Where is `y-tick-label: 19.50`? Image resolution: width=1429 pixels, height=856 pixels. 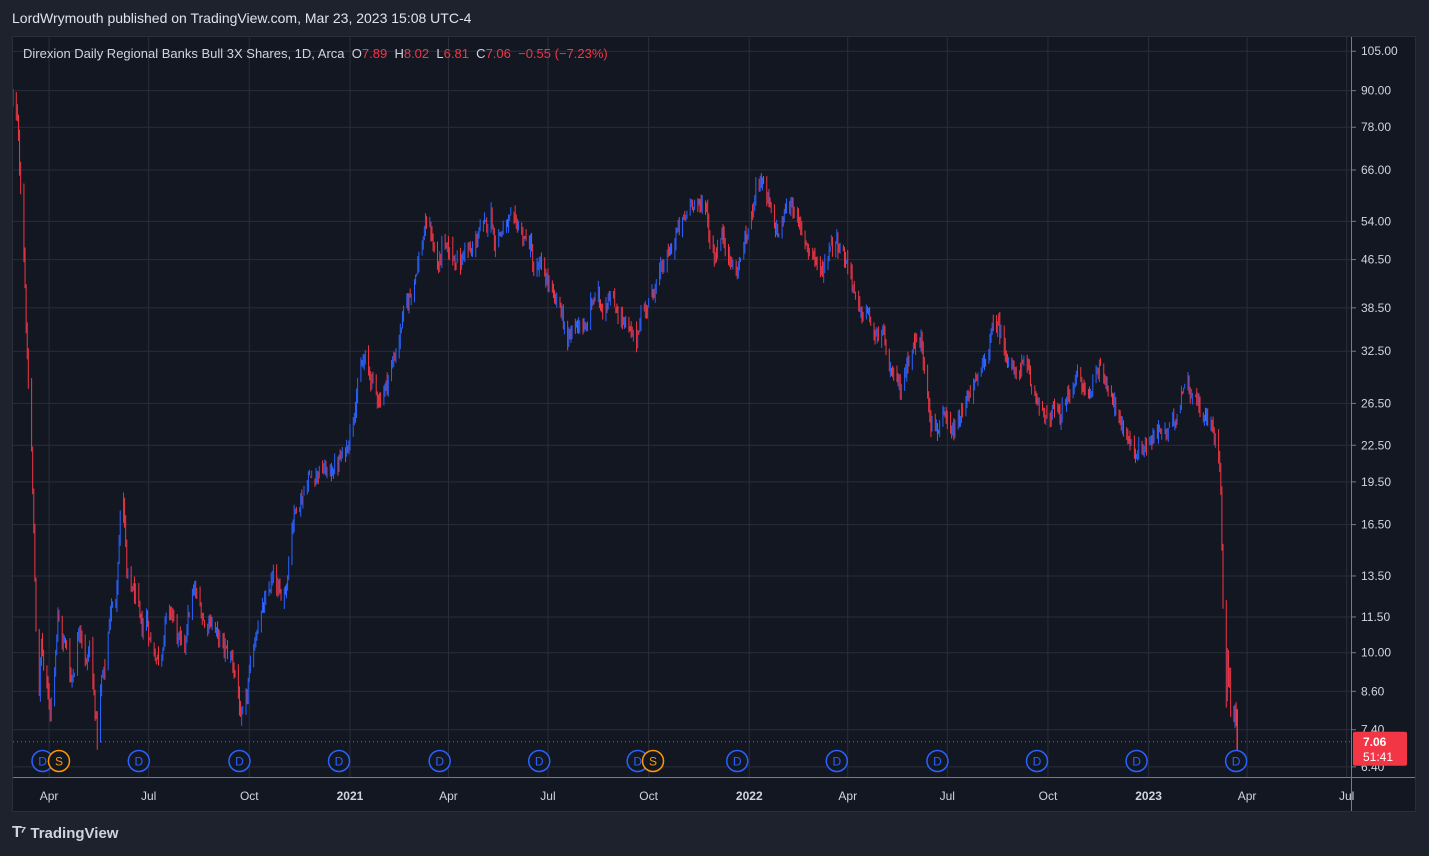 y-tick-label: 19.50 is located at coordinates (1376, 482).